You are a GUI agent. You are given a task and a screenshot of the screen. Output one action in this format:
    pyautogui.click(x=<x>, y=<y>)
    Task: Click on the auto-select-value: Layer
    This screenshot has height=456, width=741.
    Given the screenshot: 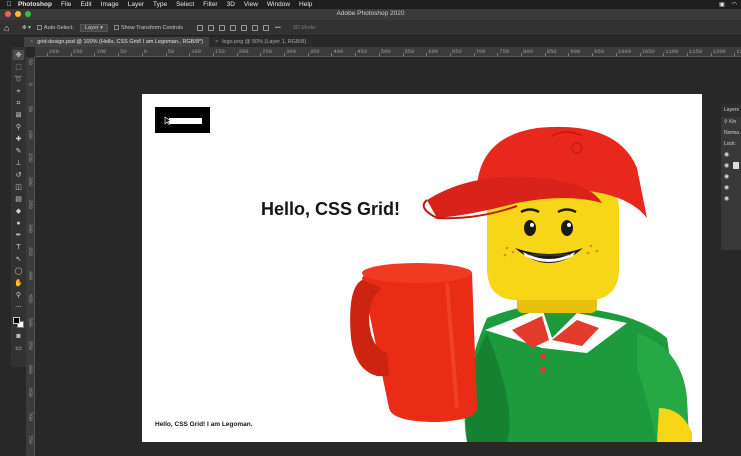 What is the action you would take?
    pyautogui.click(x=91, y=27)
    